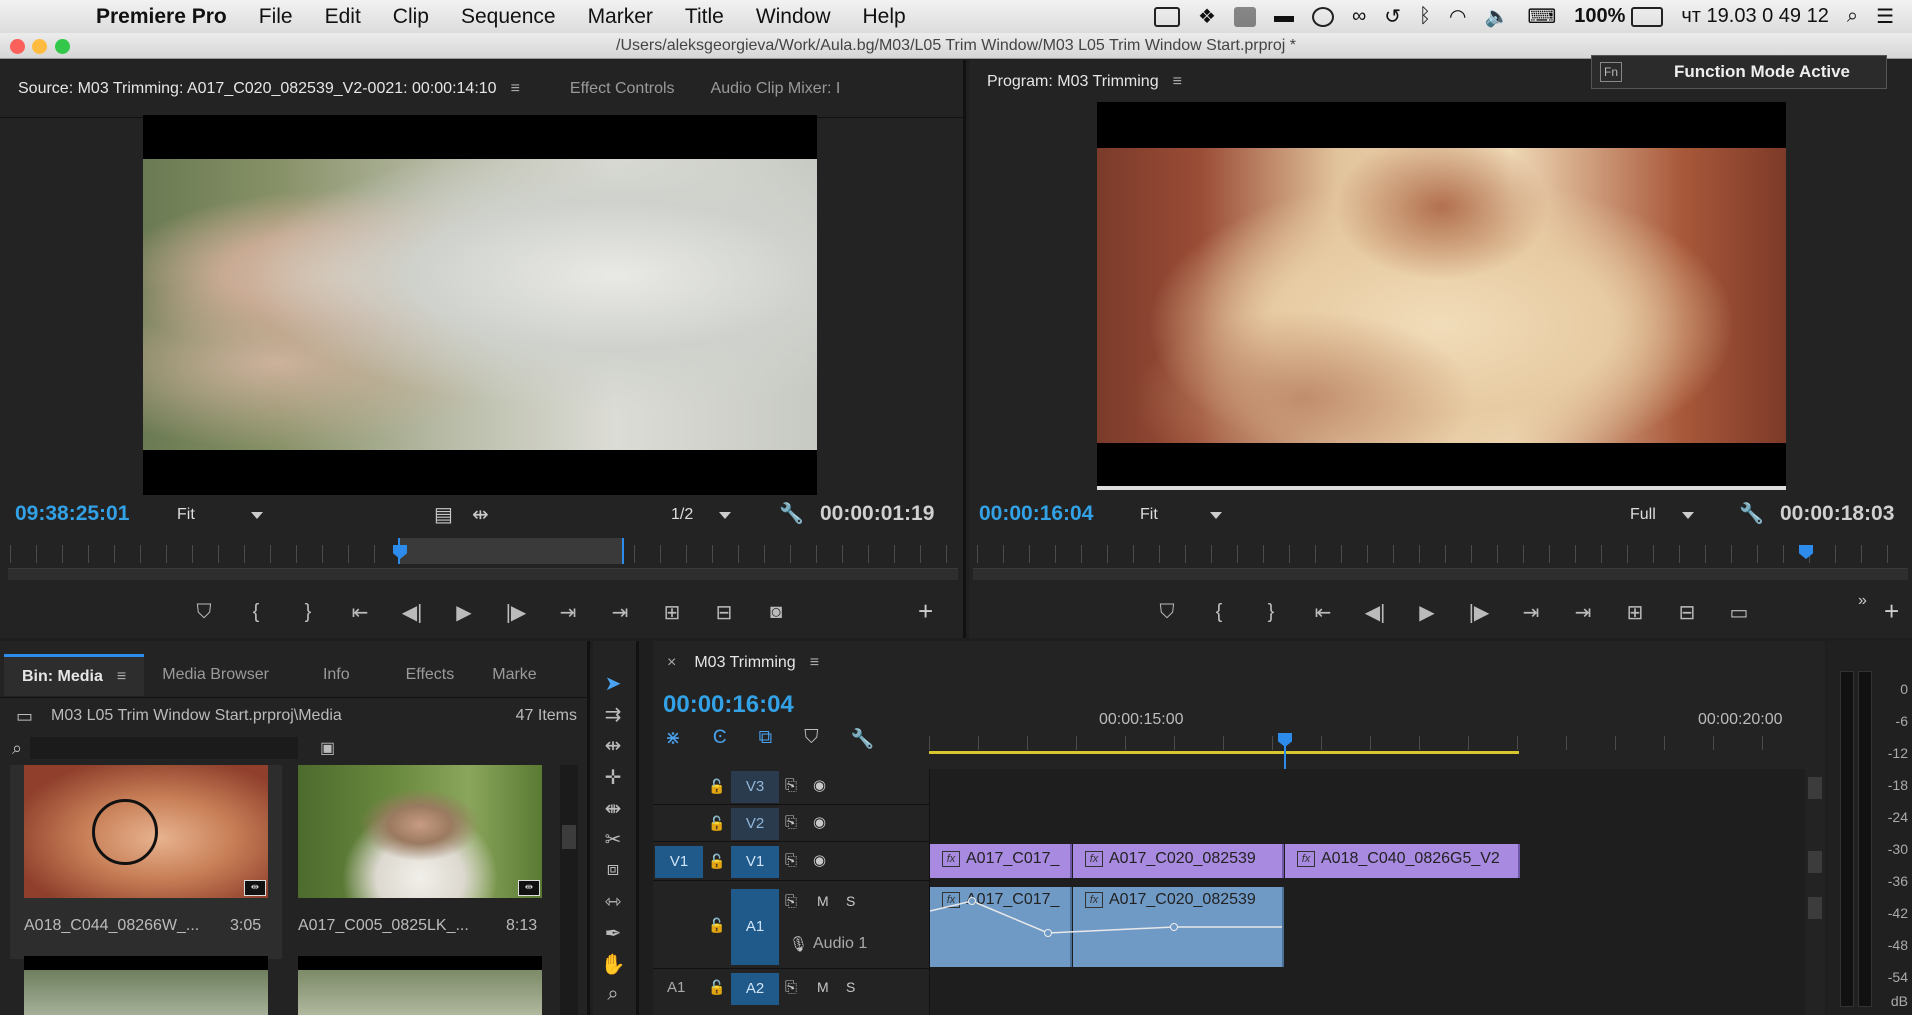  What do you see at coordinates (766, 739) in the screenshot?
I see `linked-selection-icon: ⧉` at bounding box center [766, 739].